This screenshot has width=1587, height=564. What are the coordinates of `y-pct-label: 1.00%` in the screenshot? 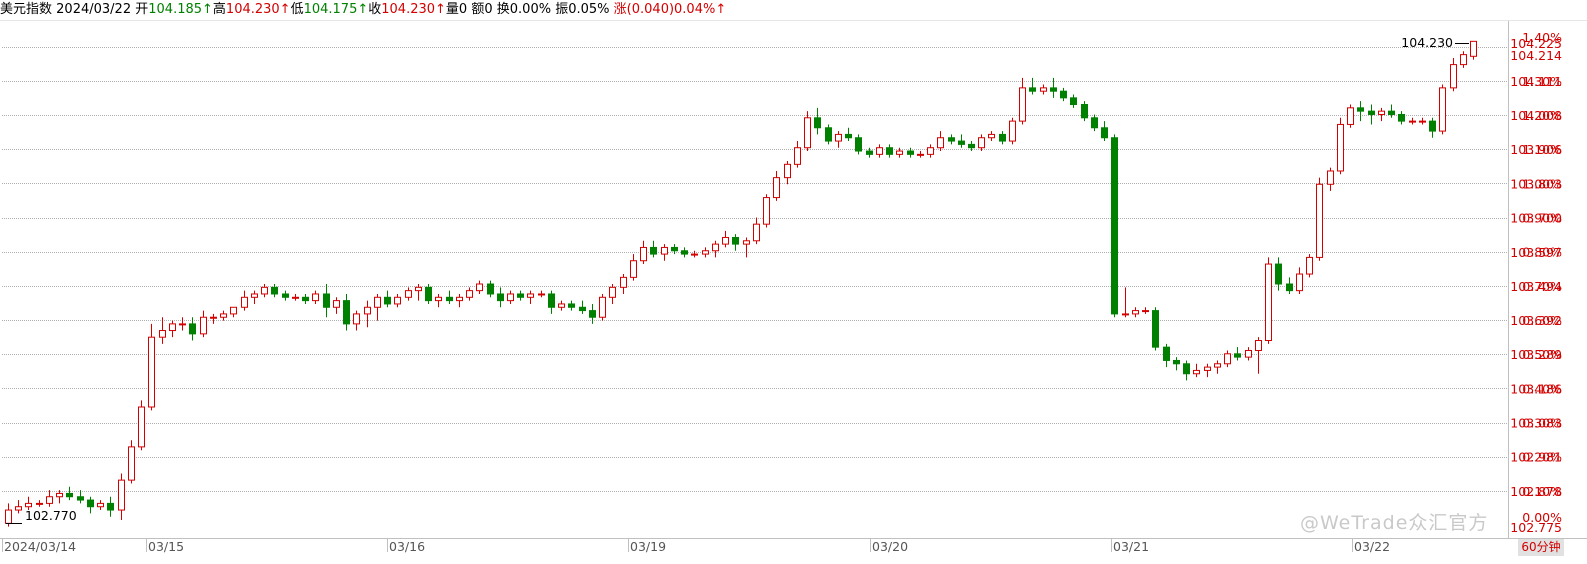 It's located at (1542, 183).